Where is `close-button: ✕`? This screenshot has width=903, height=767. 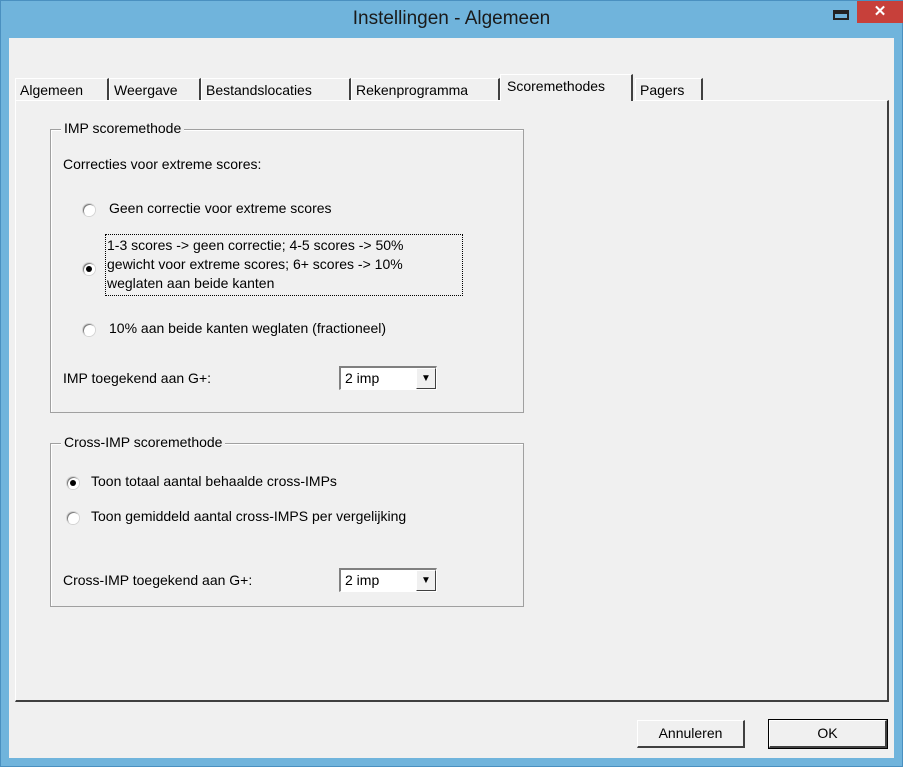 close-button: ✕ is located at coordinates (880, 12).